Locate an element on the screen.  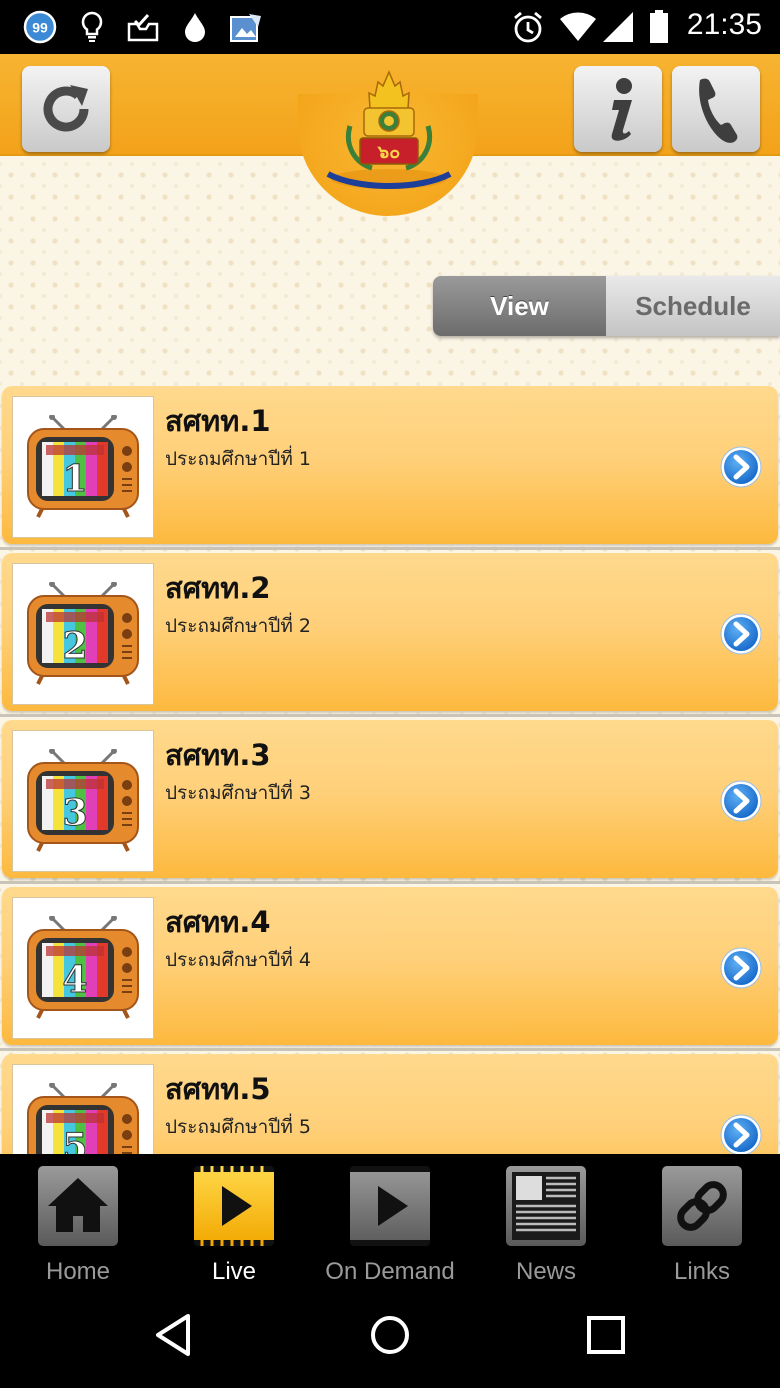
tab-links: Links is located at coordinates (702, 1224).